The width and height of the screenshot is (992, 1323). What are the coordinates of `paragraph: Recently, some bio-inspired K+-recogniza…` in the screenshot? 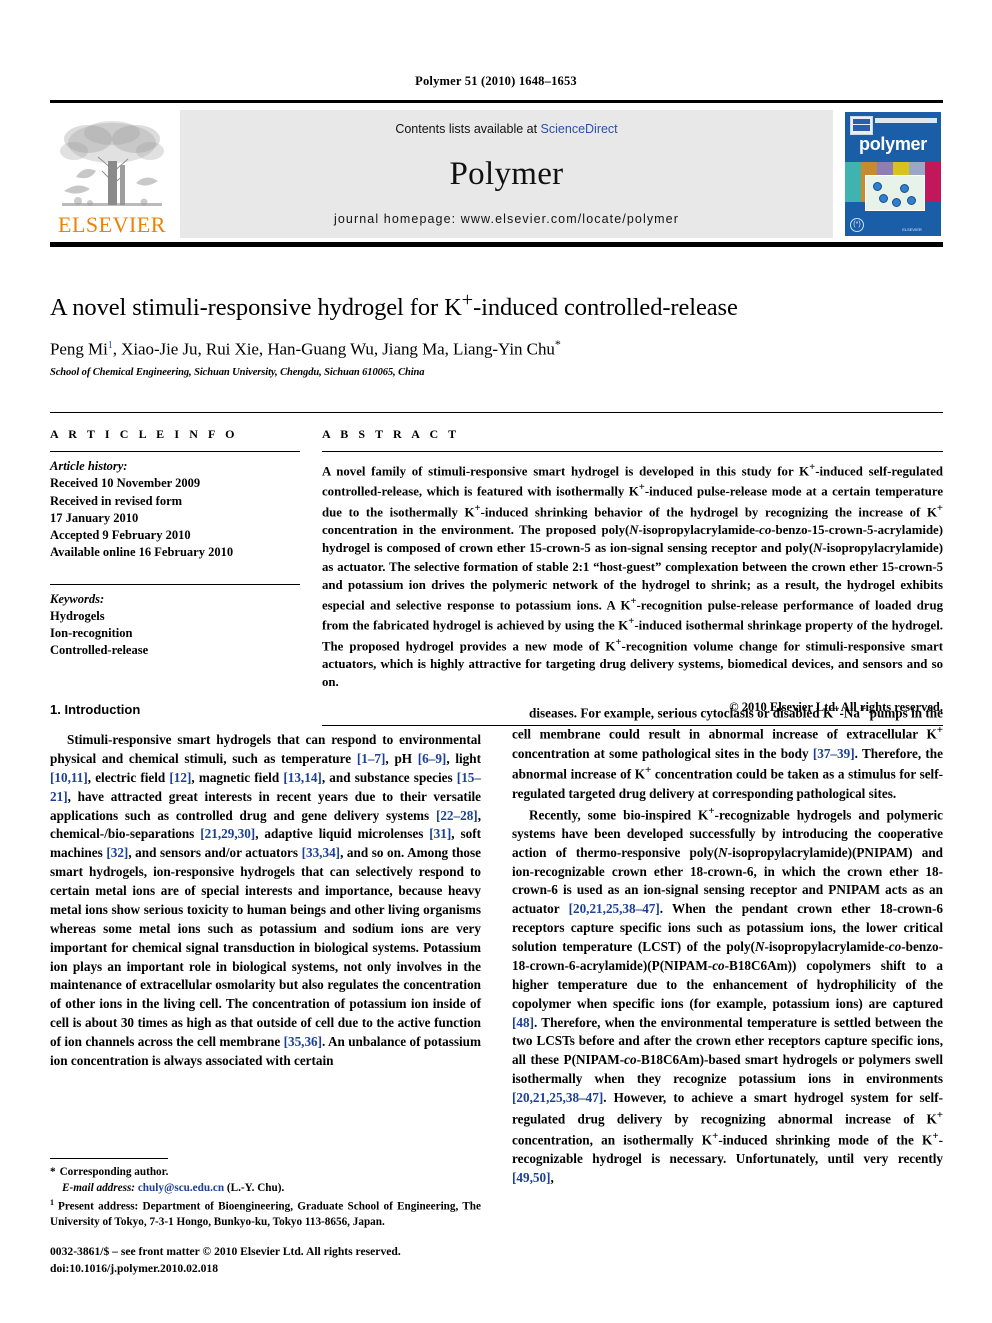 It's located at (728, 995).